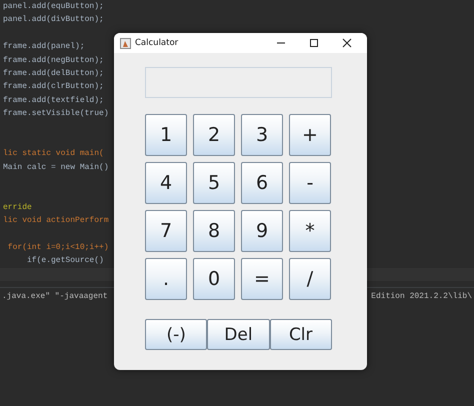  Describe the element at coordinates (55, 297) in the screenshot. I see `console-text: .java.exe" "-javaagent` at that location.